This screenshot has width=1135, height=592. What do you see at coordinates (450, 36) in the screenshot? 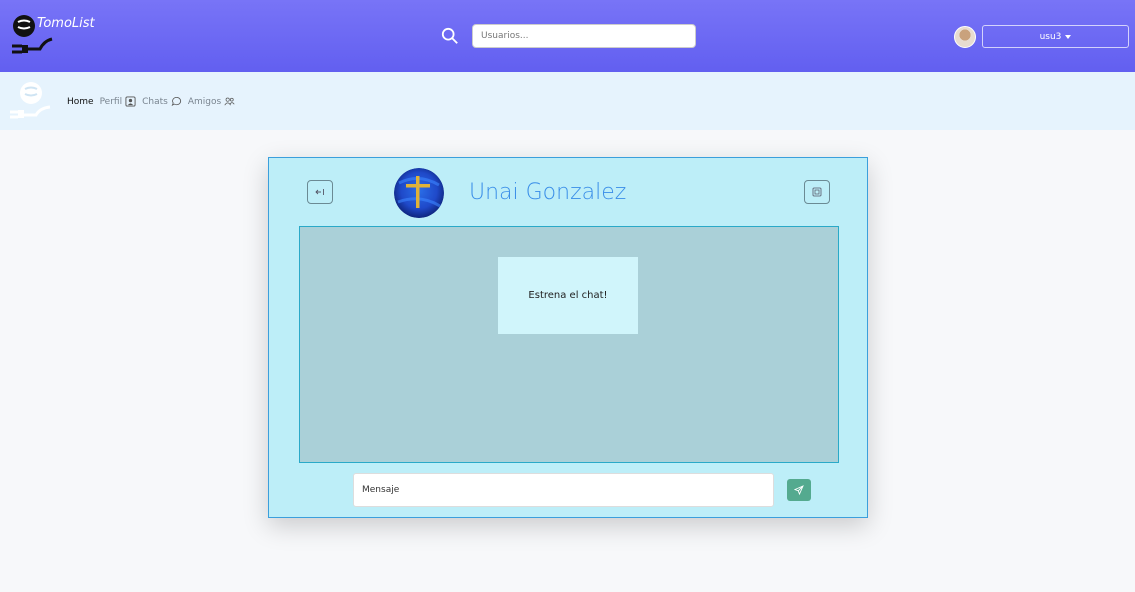
I see `search-icon` at bounding box center [450, 36].